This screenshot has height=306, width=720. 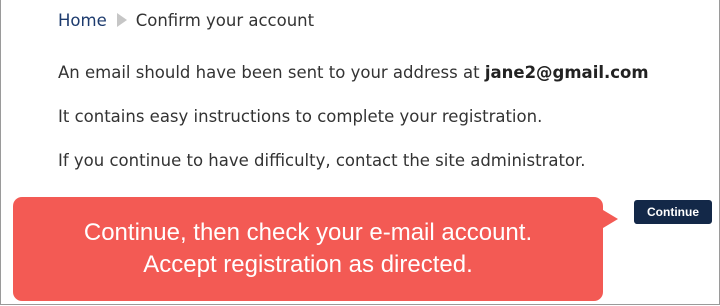 What do you see at coordinates (566, 72) in the screenshot?
I see `email-address: jane2@gmail.com` at bounding box center [566, 72].